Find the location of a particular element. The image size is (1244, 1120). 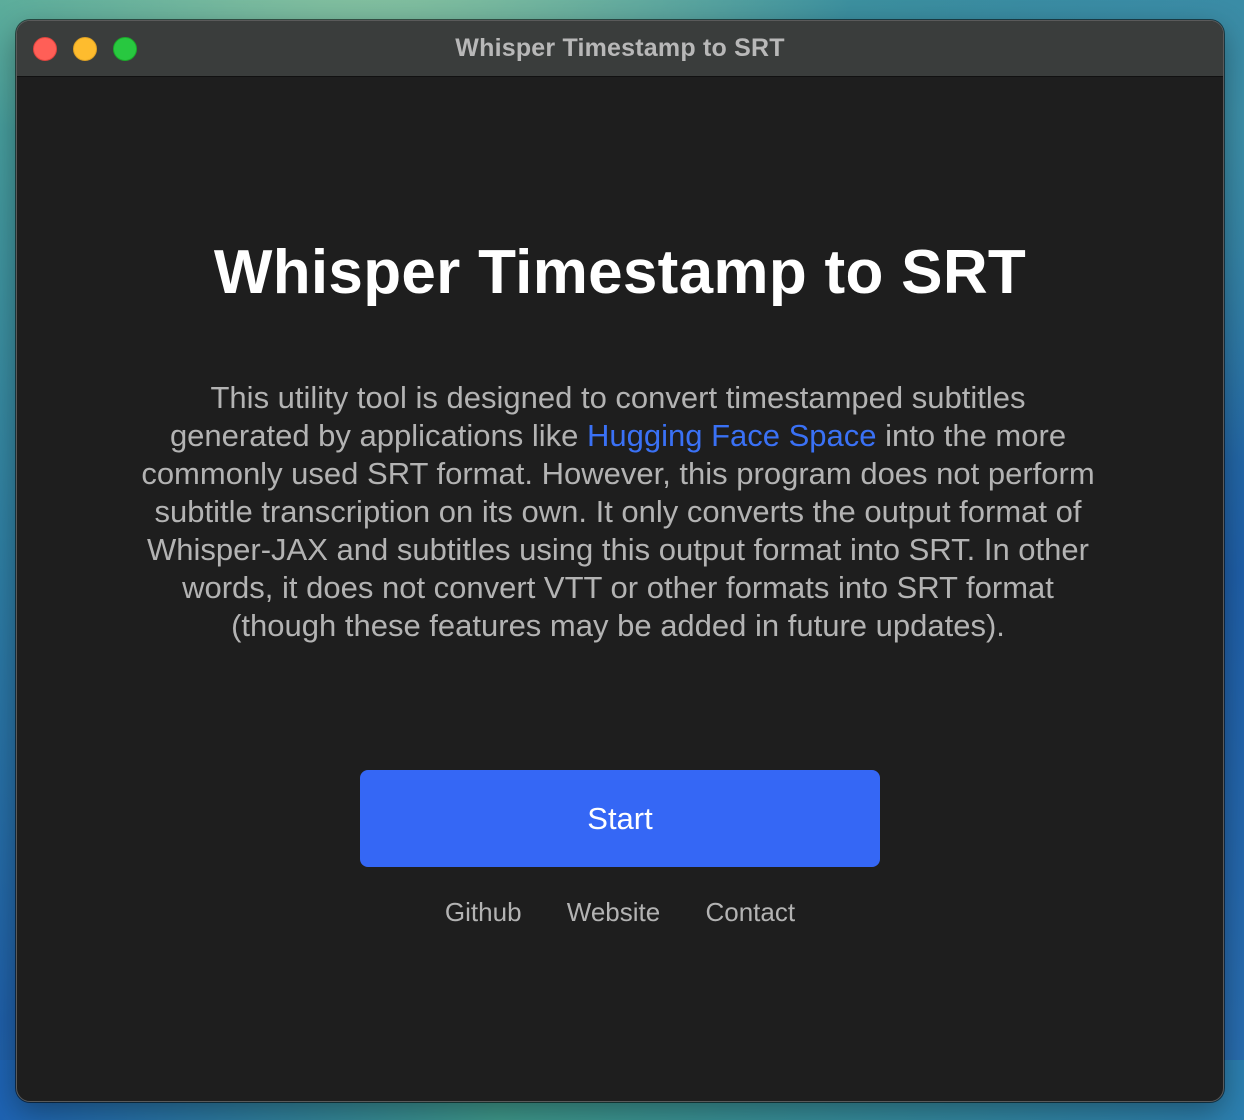

footer-links: Github Website Contact is located at coordinates (620, 912).